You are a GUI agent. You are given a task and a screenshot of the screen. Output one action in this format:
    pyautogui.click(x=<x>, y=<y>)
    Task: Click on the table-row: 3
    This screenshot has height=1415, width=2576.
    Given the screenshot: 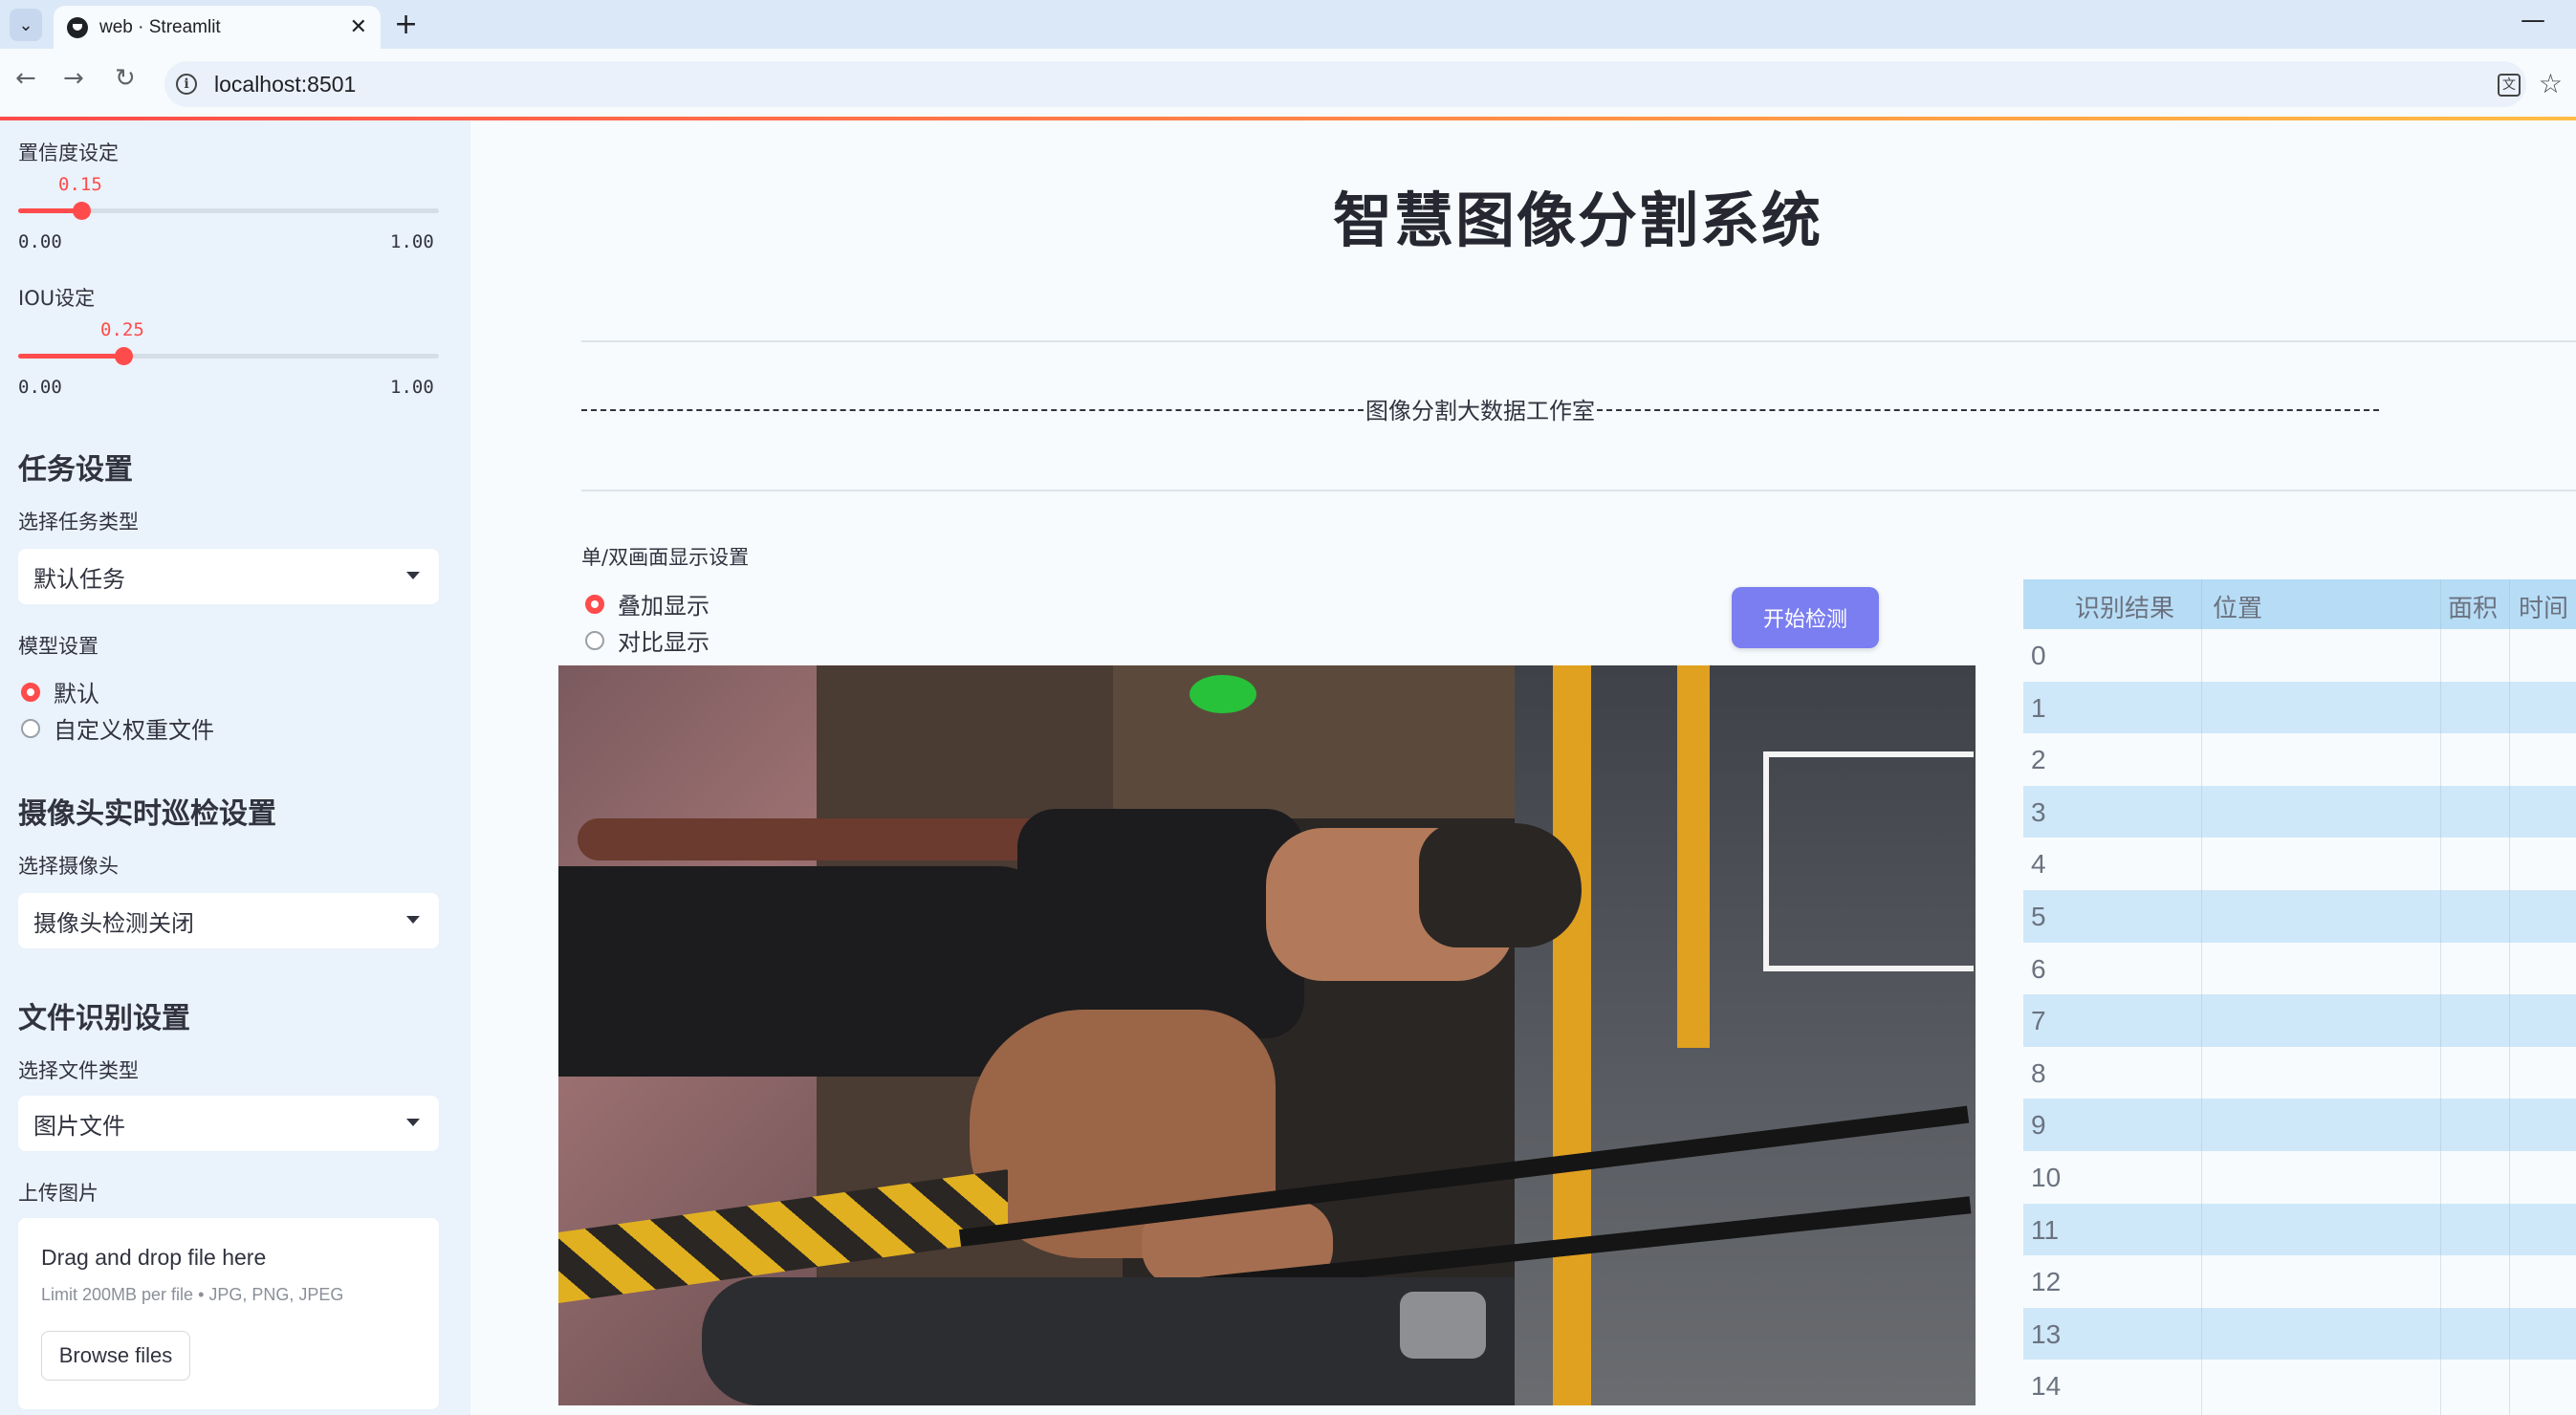 What is the action you would take?
    pyautogui.click(x=2299, y=811)
    